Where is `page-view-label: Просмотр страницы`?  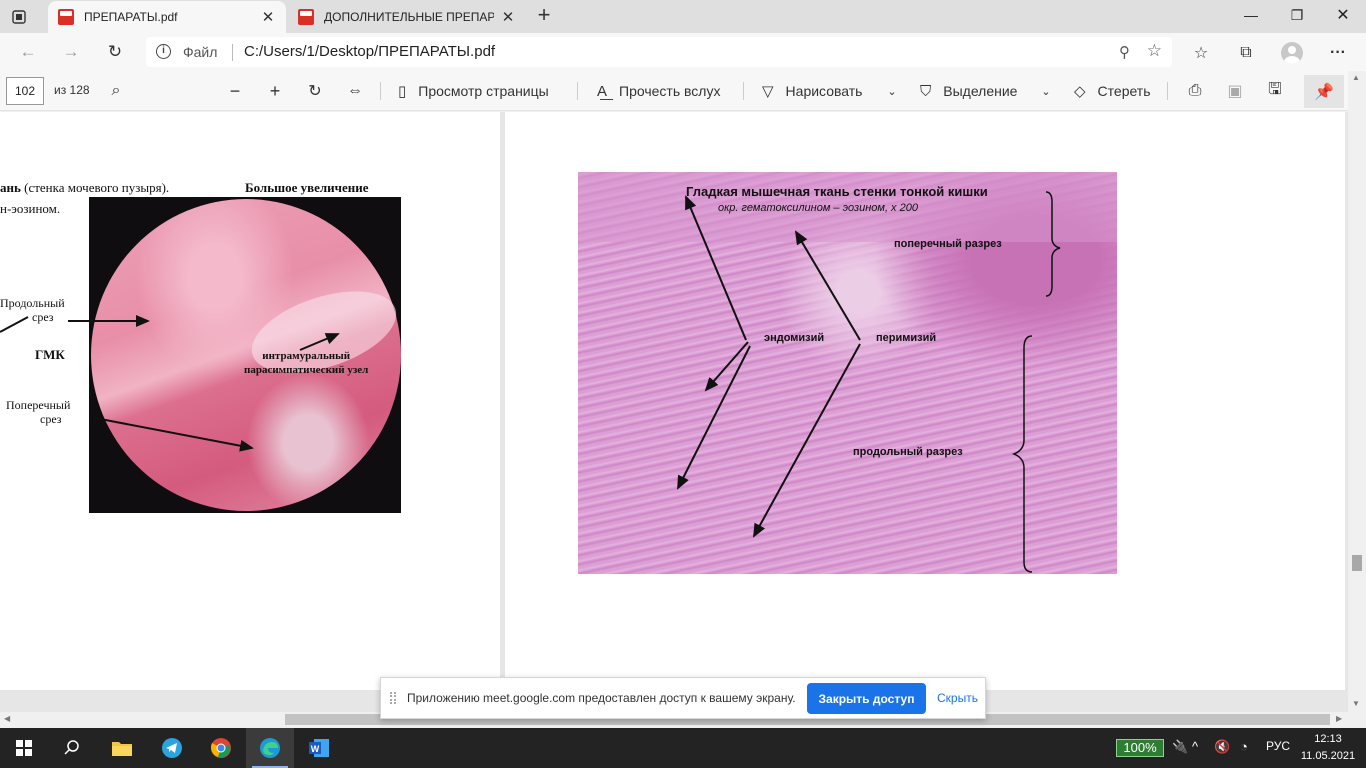
page-view-label: Просмотр страницы is located at coordinates (483, 91).